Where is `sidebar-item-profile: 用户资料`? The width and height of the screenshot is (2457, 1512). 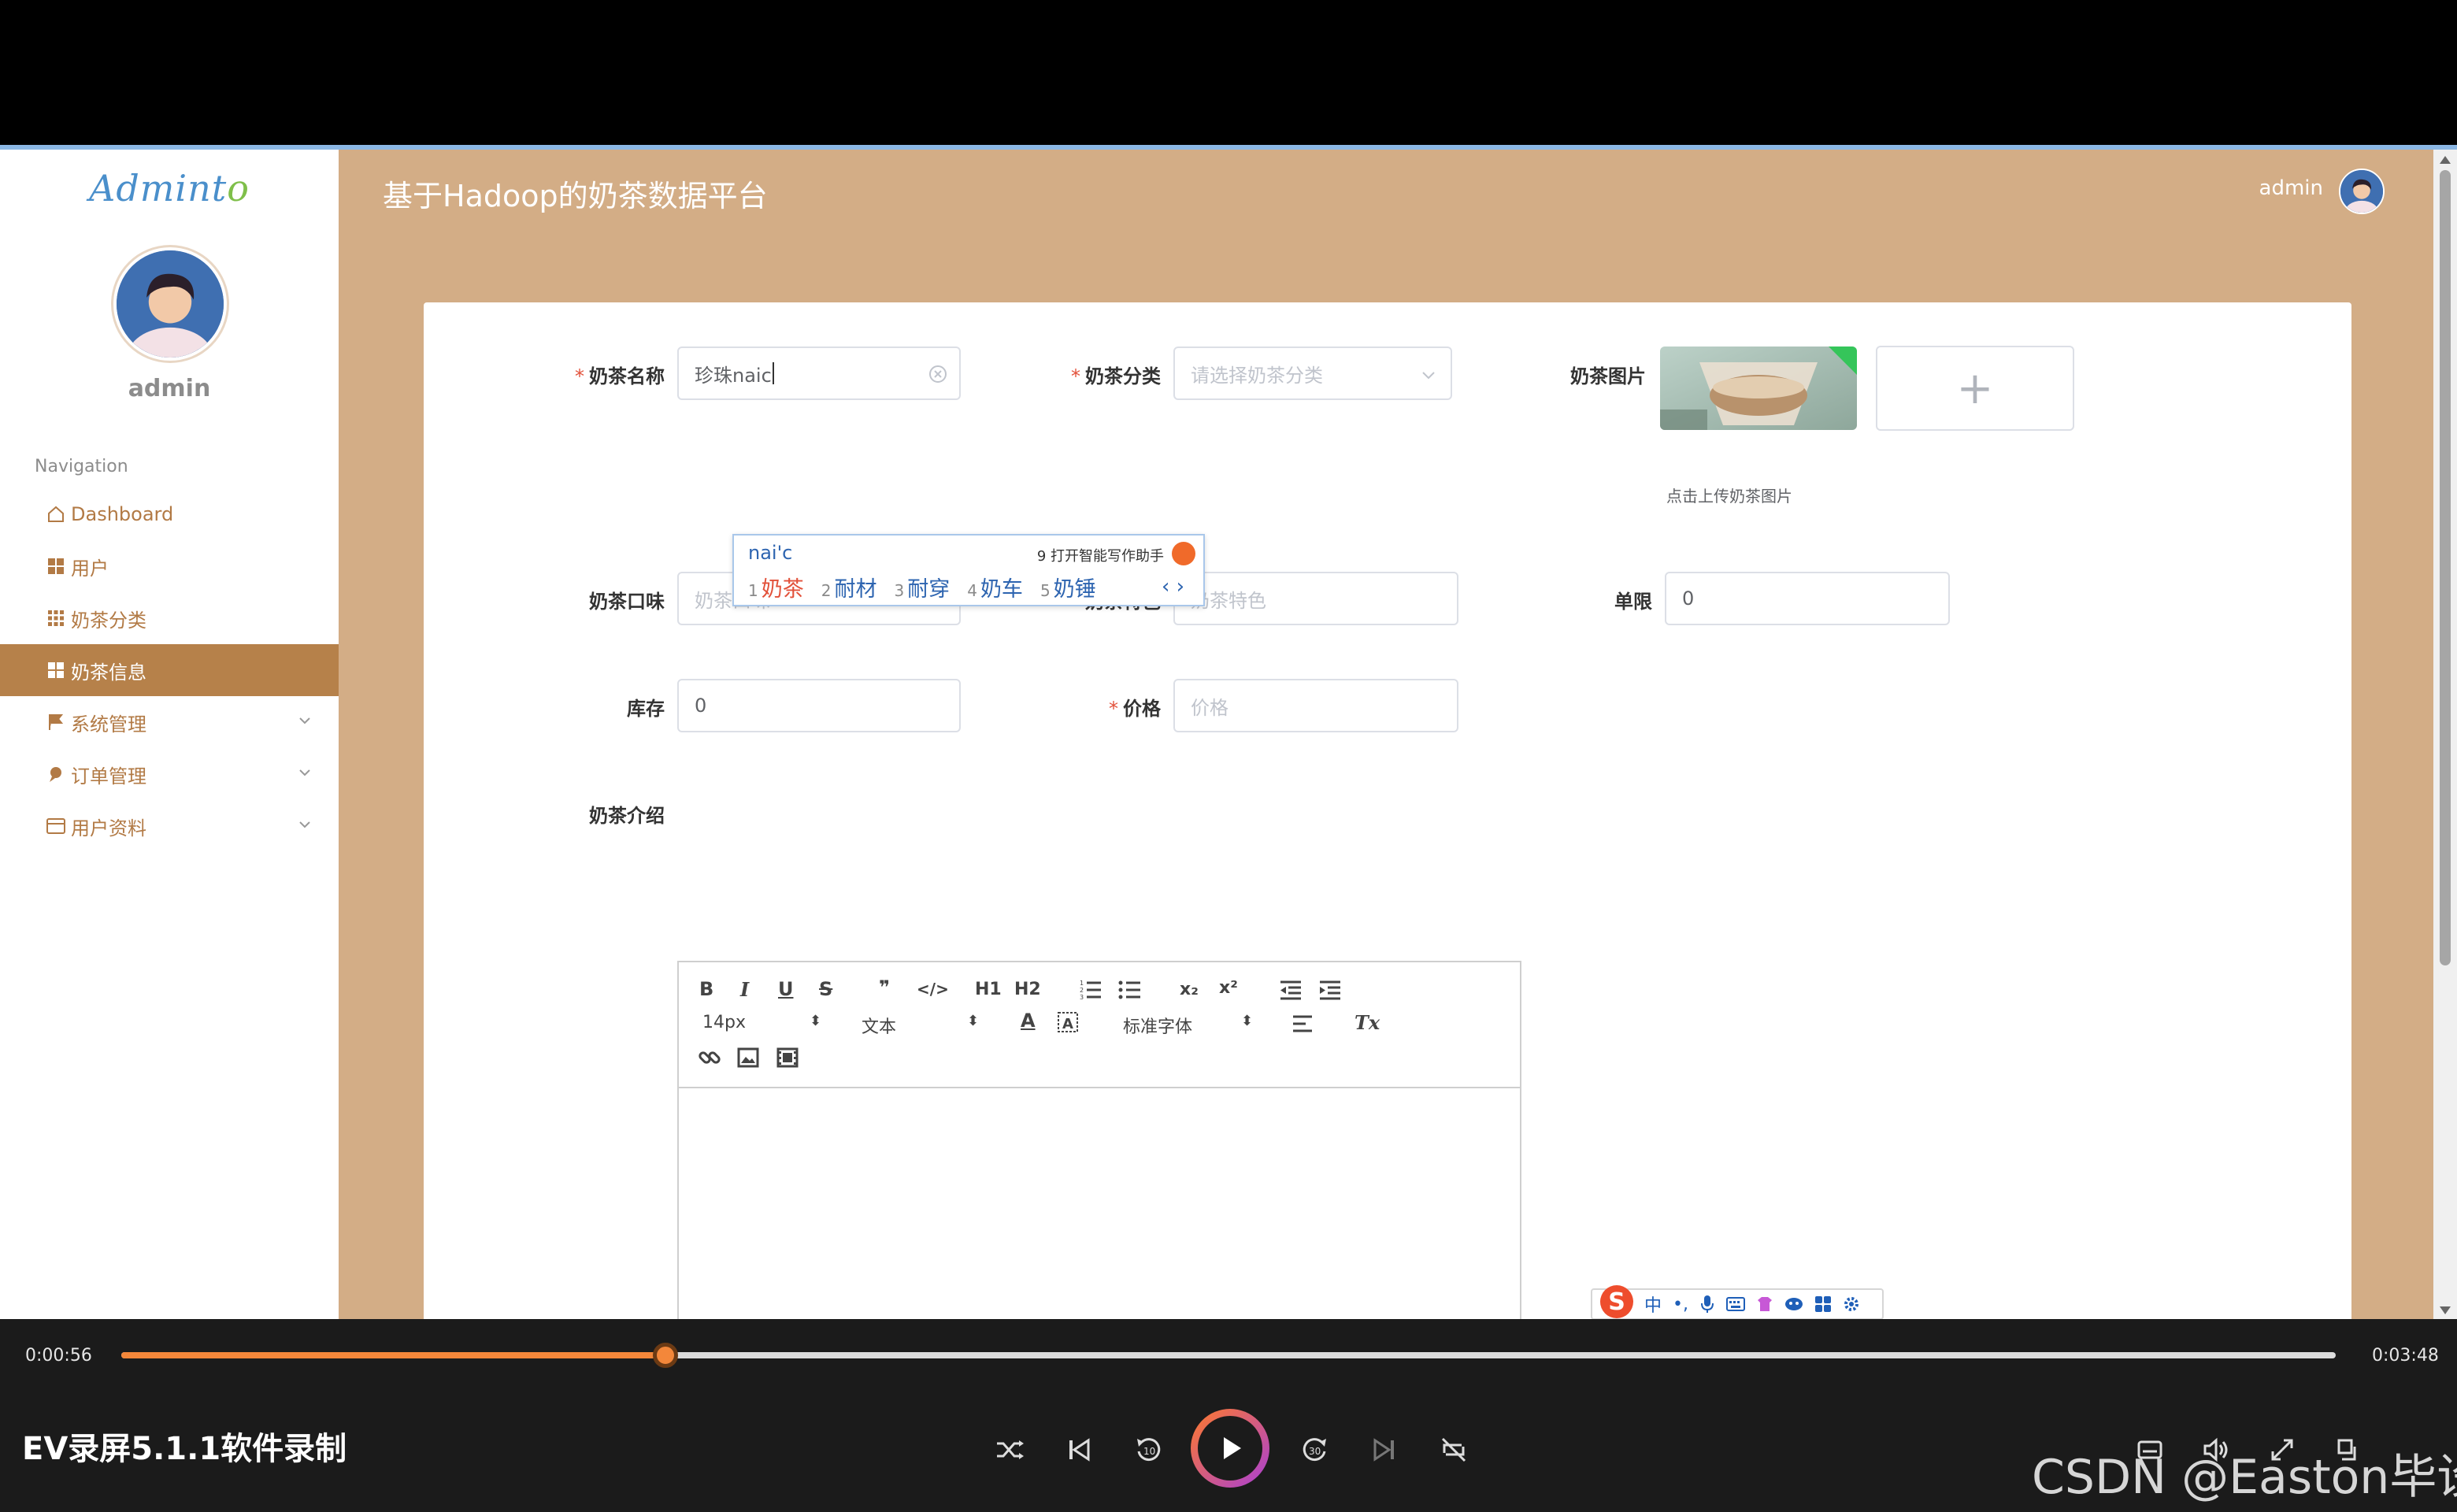
sidebar-item-profile: 用户资料 is located at coordinates (169, 826).